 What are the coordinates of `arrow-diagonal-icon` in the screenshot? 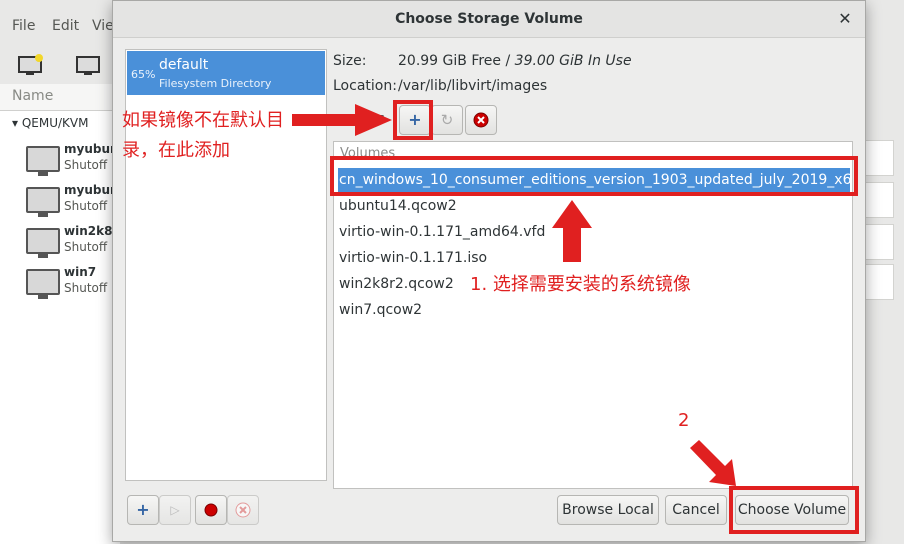 It's located at (713, 463).